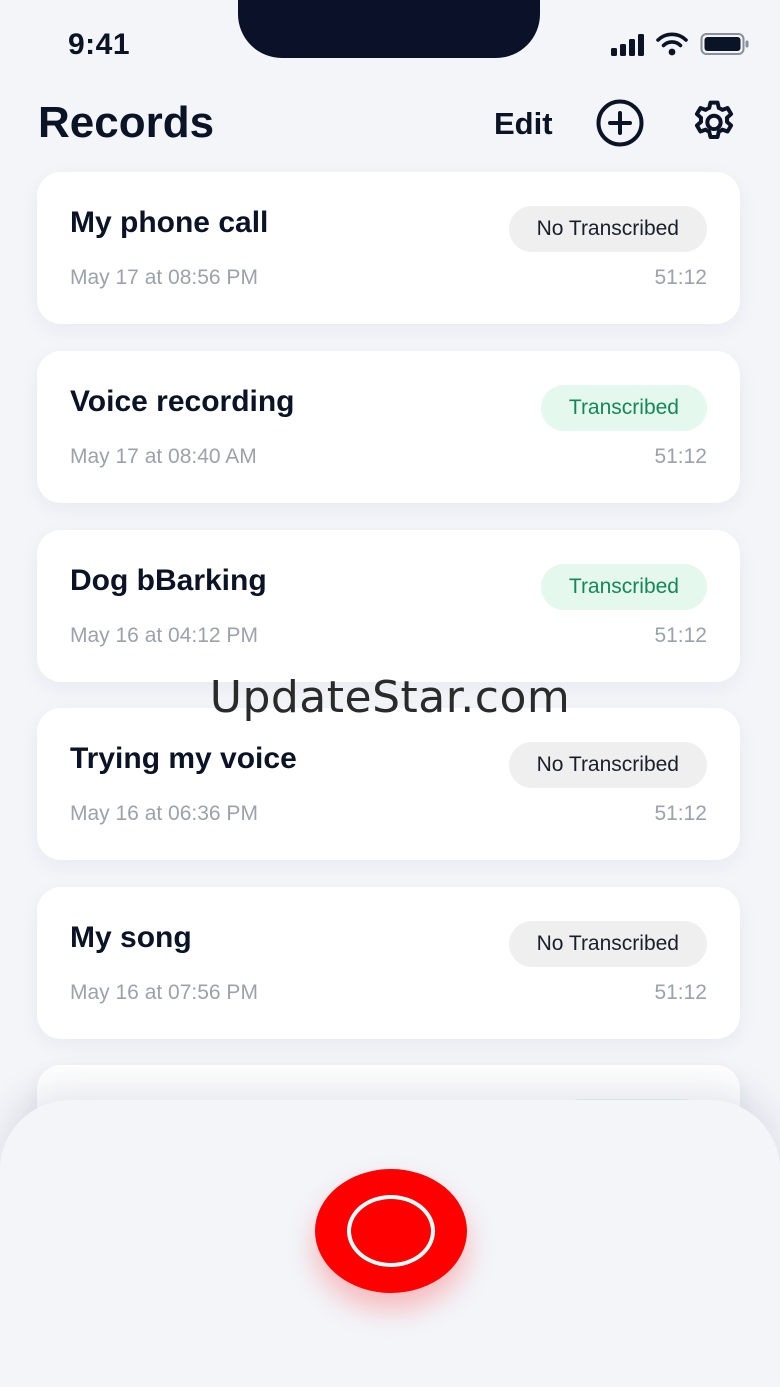  Describe the element at coordinates (724, 44) in the screenshot. I see `battery-icon` at that location.